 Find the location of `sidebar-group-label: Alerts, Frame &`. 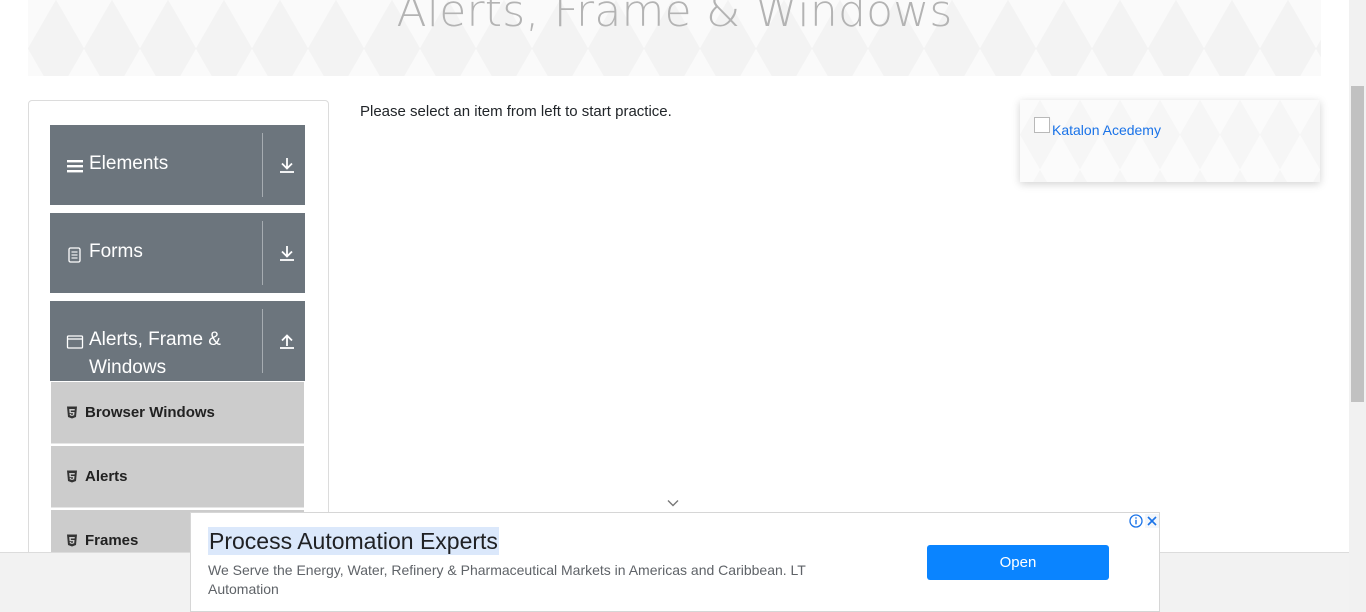

sidebar-group-label: Alerts, Frame & is located at coordinates (155, 339).